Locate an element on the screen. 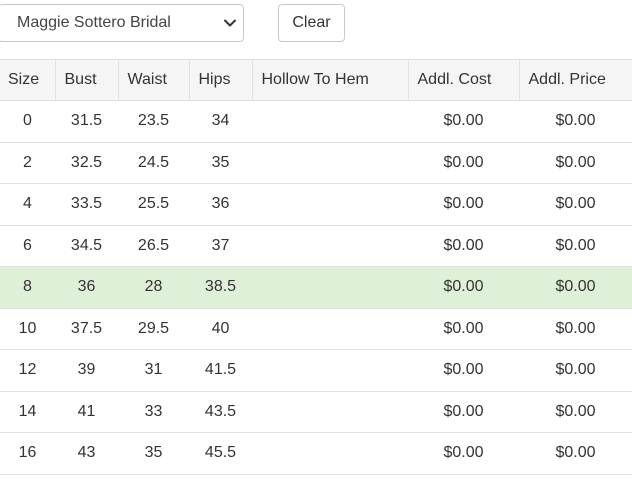 The image size is (632, 486). waist-cell: 28 is located at coordinates (153, 287).